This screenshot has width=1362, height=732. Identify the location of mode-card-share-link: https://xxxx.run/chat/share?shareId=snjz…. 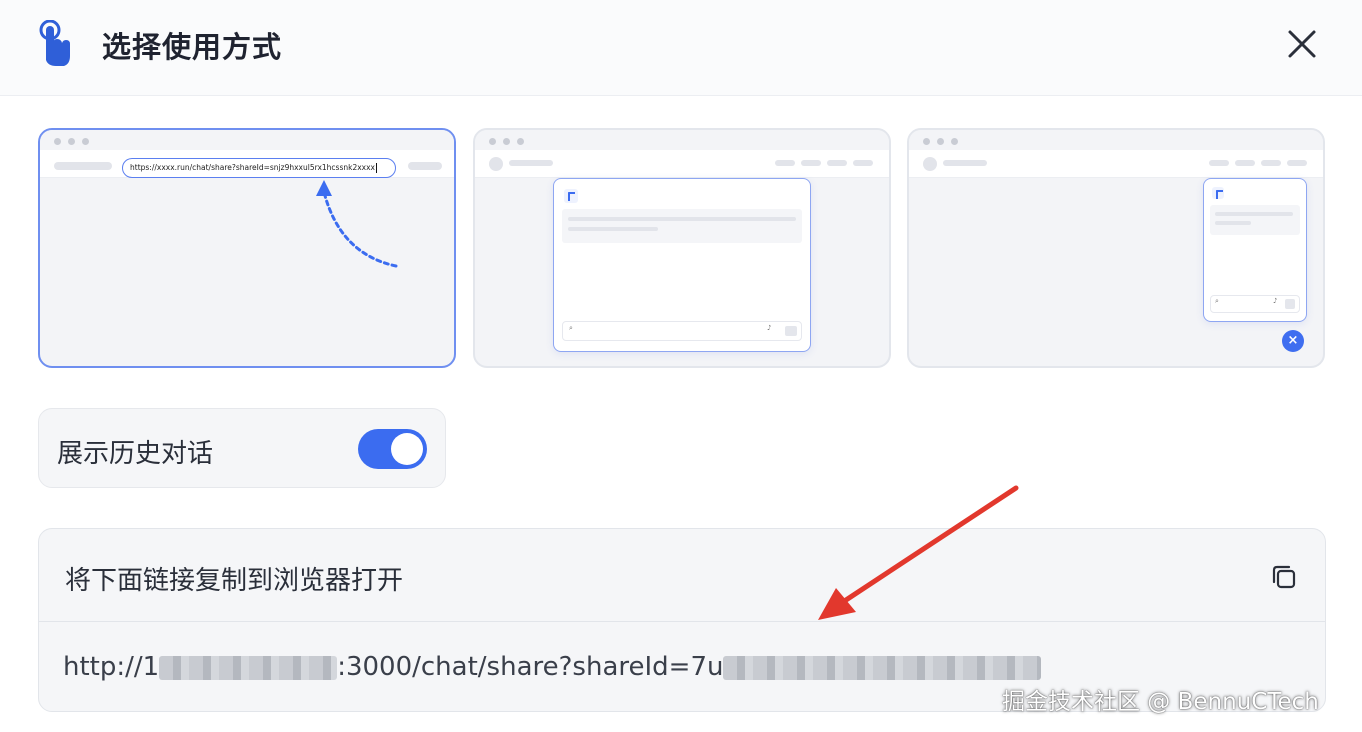
(247, 248).